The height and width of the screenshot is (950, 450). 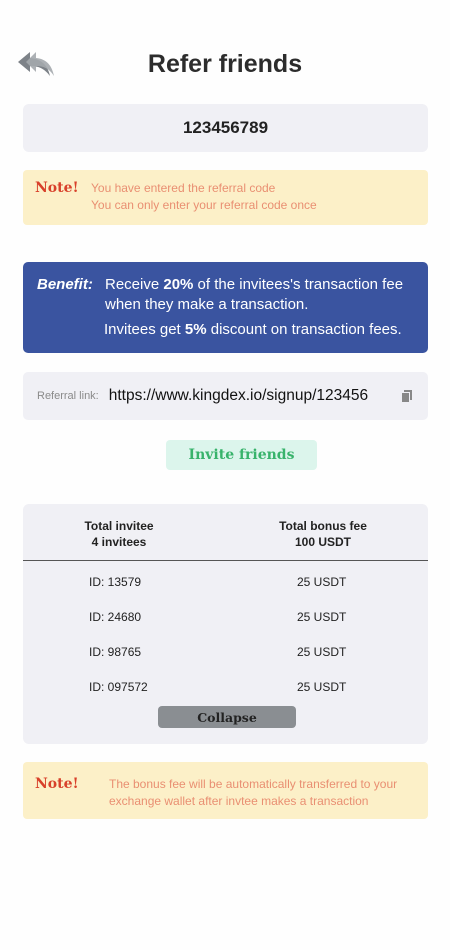 I want to click on table-row: ID: 24680 25 USDT, so click(x=225, y=627).